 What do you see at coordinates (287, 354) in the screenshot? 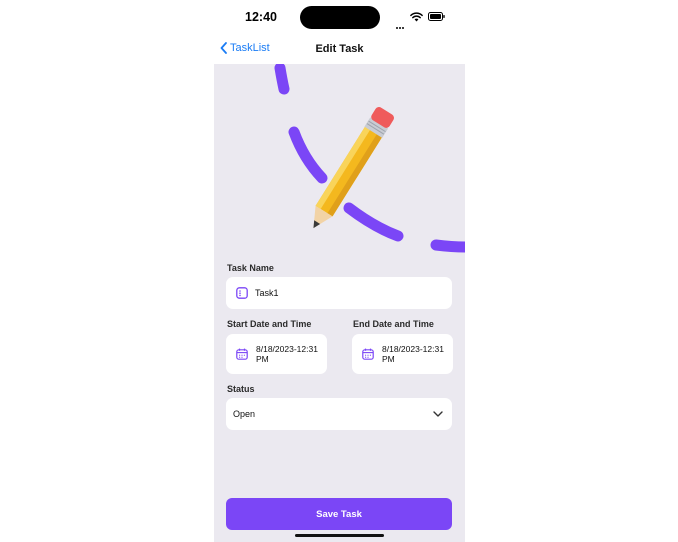
I see `start-date-value: 8/18/2023-12:31 PM` at bounding box center [287, 354].